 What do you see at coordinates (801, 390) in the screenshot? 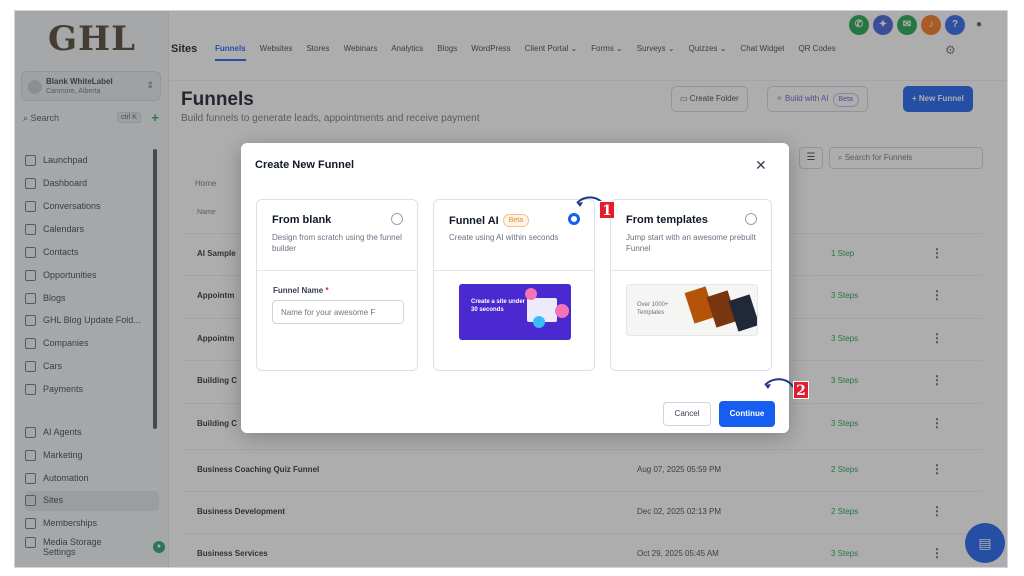
I see `annotation-marker-2: 2` at bounding box center [801, 390].